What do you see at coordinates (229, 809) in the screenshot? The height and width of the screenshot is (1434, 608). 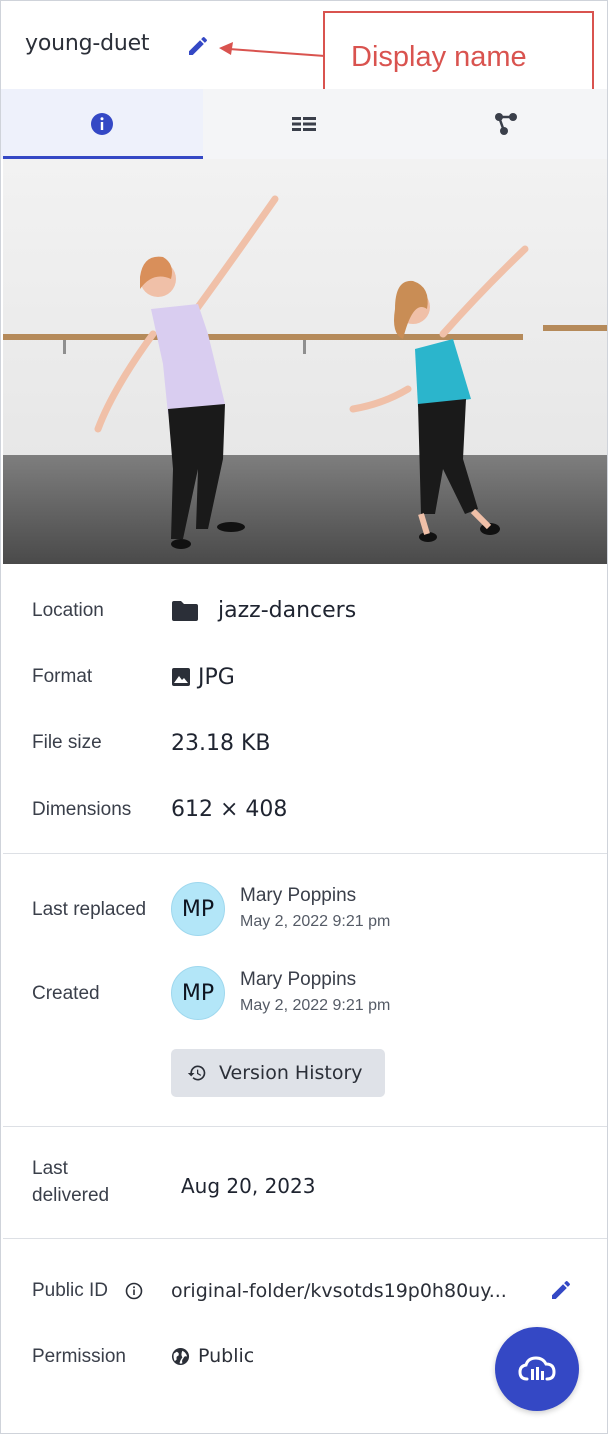 I see `dimensions-value: 612 × 408` at bounding box center [229, 809].